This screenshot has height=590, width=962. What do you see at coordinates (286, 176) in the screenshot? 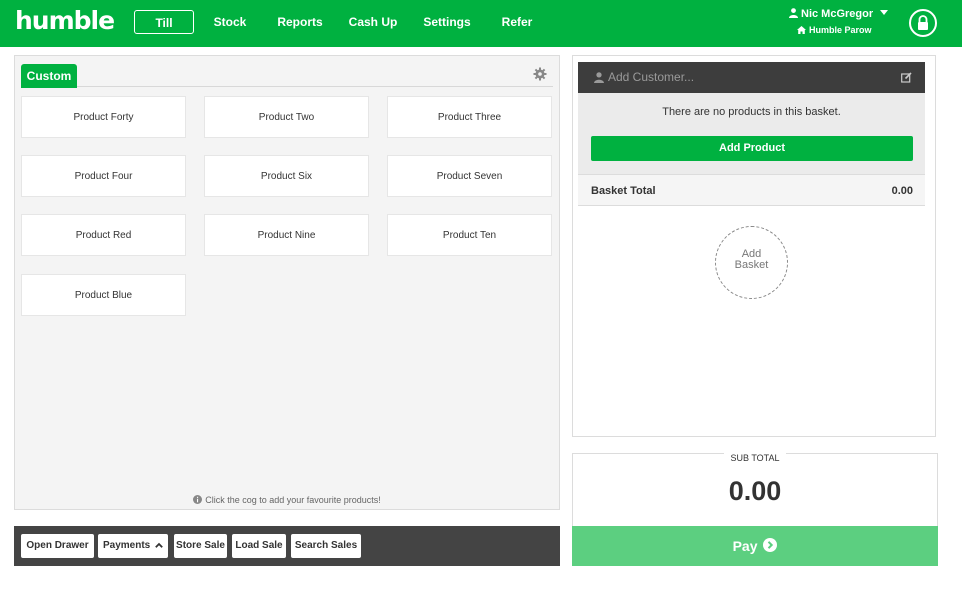
I see `product-tile: Product Six` at bounding box center [286, 176].